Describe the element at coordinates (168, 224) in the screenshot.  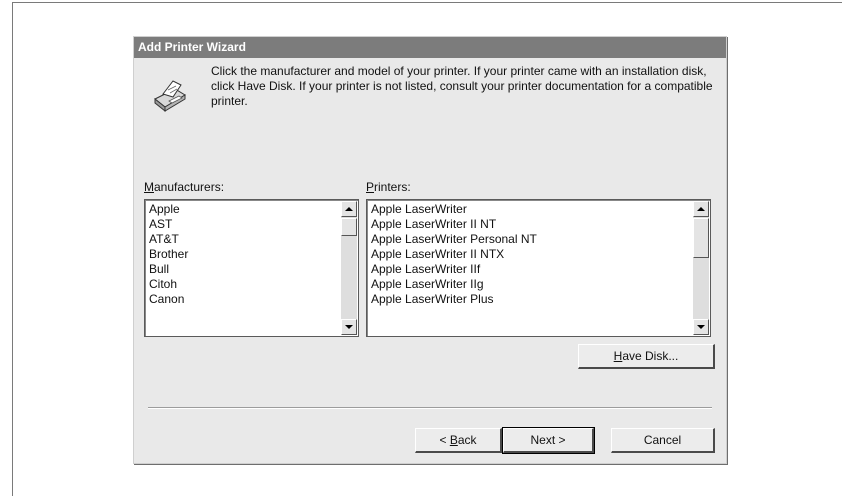
I see `list-item: AST` at that location.